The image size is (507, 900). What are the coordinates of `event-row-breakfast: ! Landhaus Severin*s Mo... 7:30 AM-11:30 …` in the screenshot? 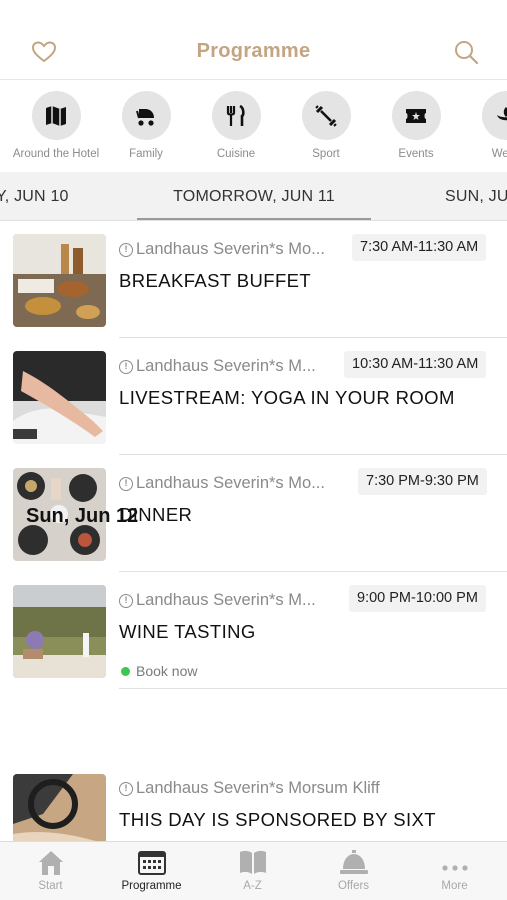 It's located at (253, 279).